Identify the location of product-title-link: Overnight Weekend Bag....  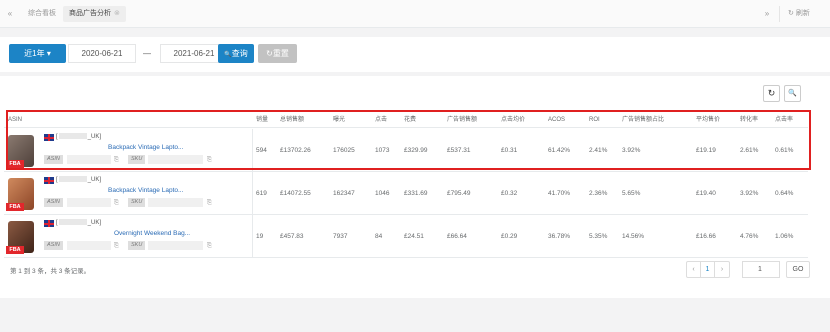
(152, 233).